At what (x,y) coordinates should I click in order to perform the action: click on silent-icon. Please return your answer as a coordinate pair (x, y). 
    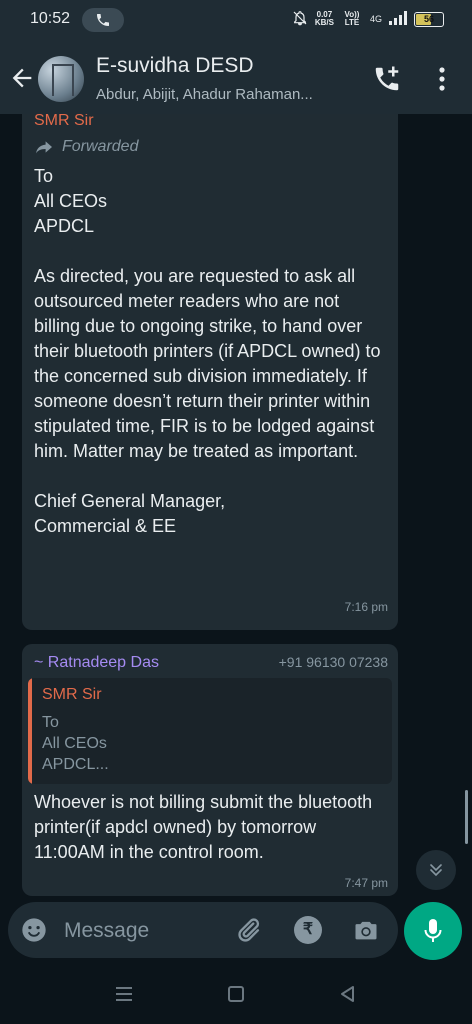
    Looking at the image, I should click on (300, 19).